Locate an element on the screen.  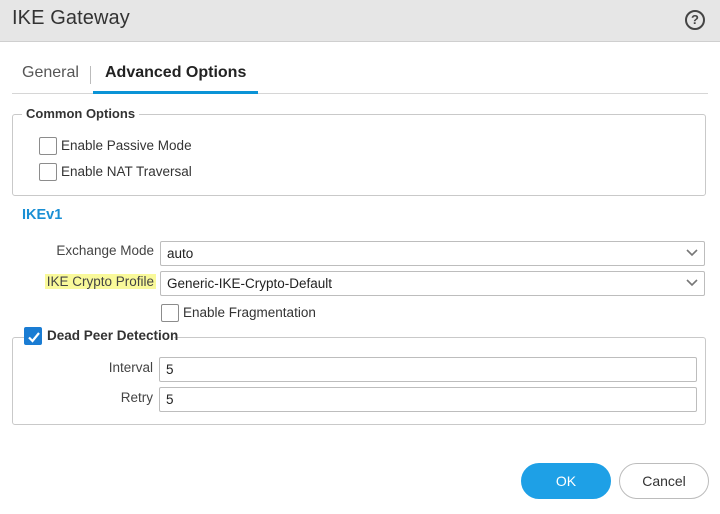
fragmentation-checkbox is located at coordinates (170, 313).